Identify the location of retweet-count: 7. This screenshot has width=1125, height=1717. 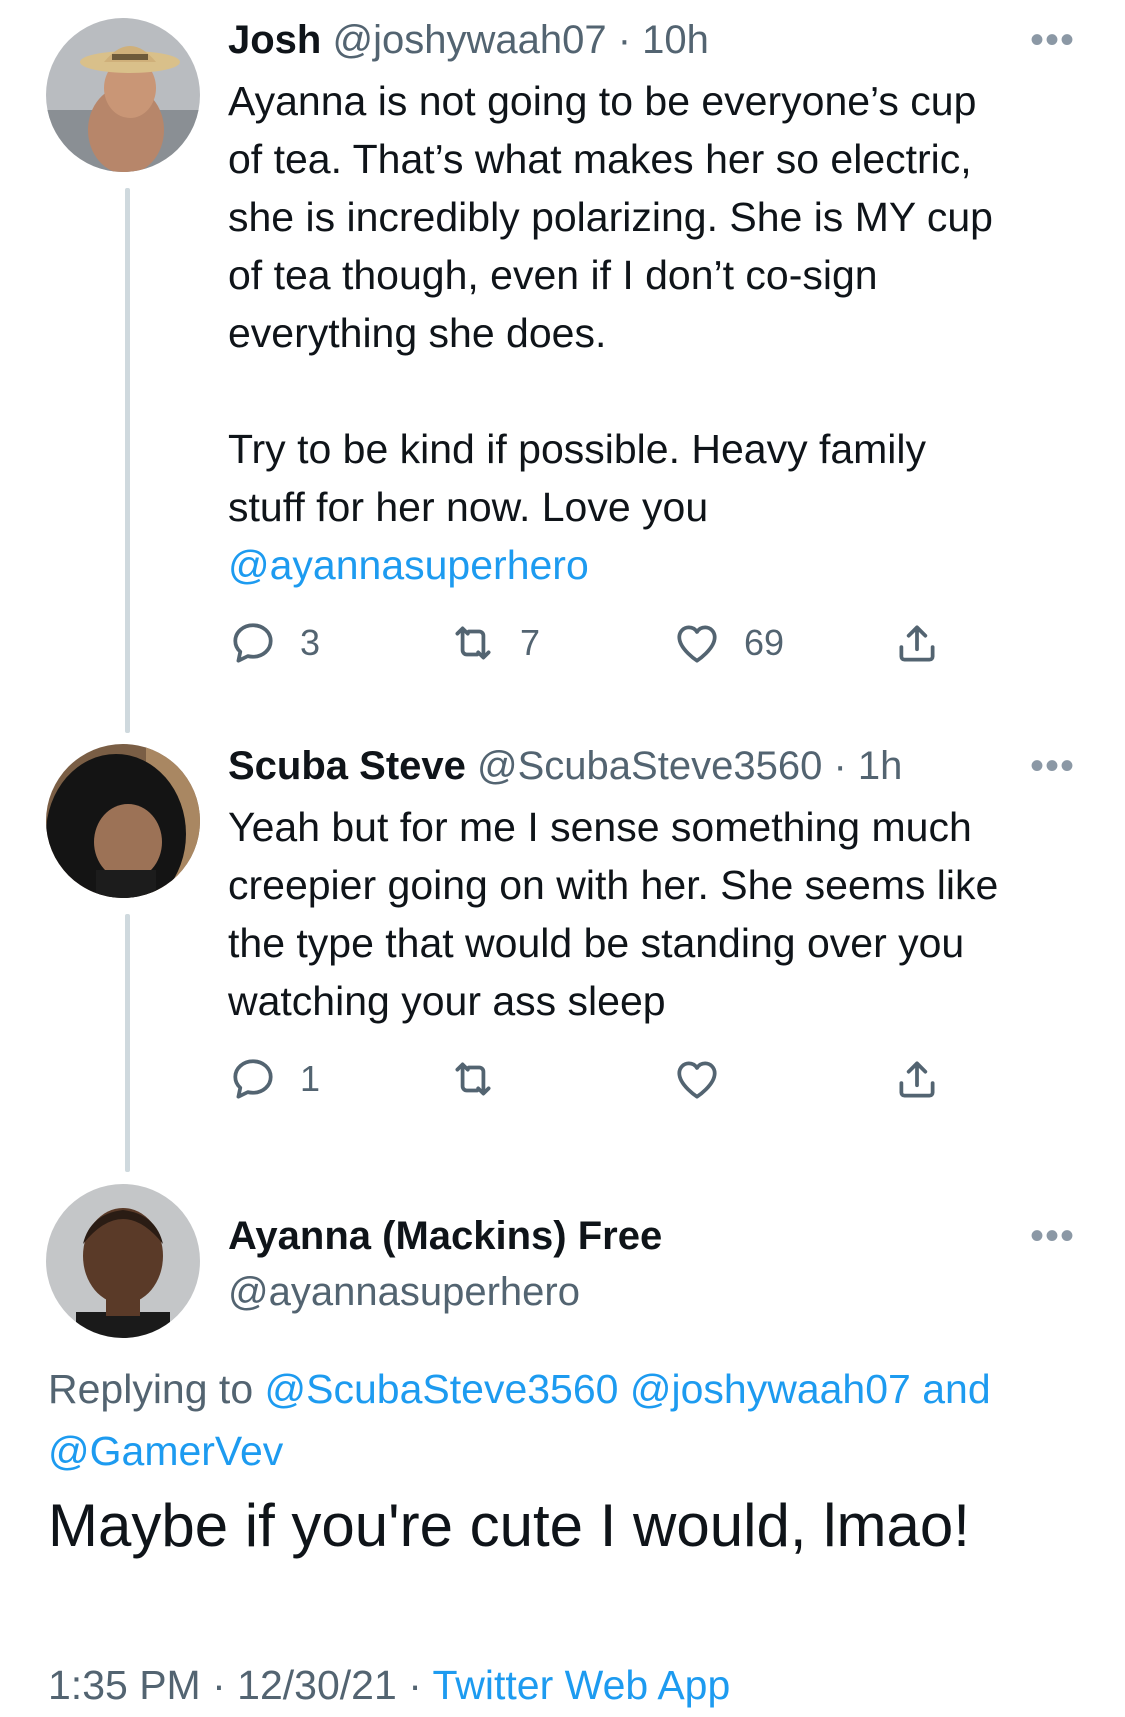
(530, 642).